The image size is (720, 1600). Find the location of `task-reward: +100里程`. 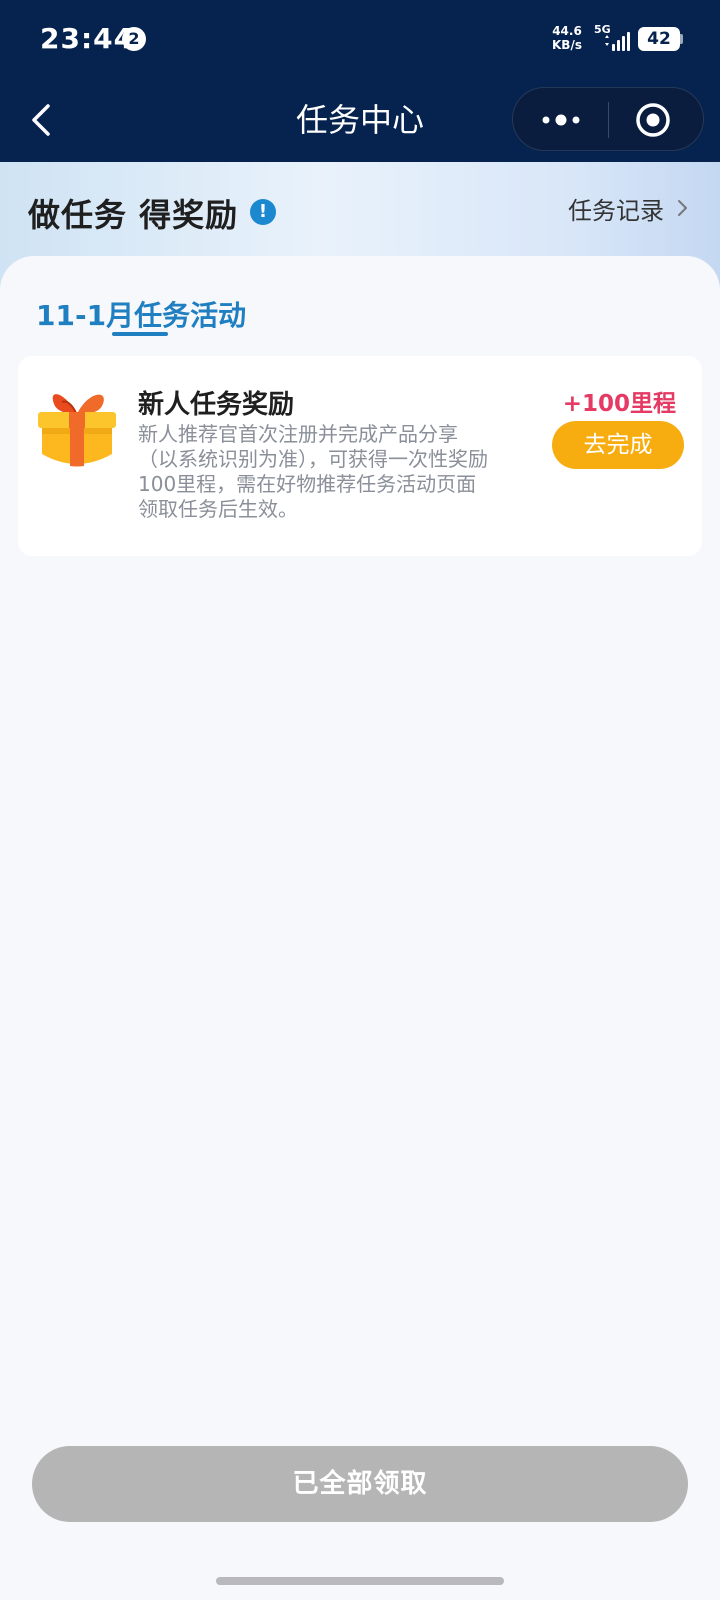

task-reward: +100里程 is located at coordinates (619, 404).